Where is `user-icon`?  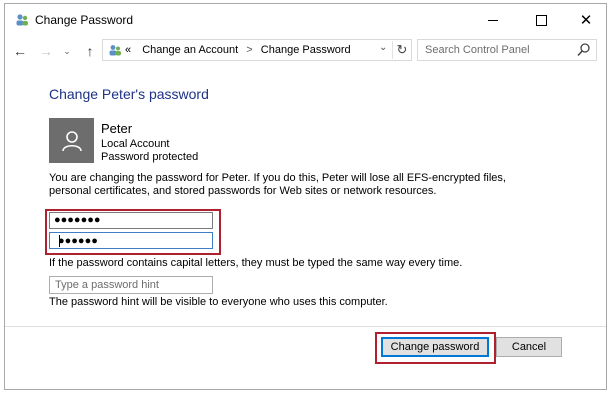
user-icon is located at coordinates (71, 140).